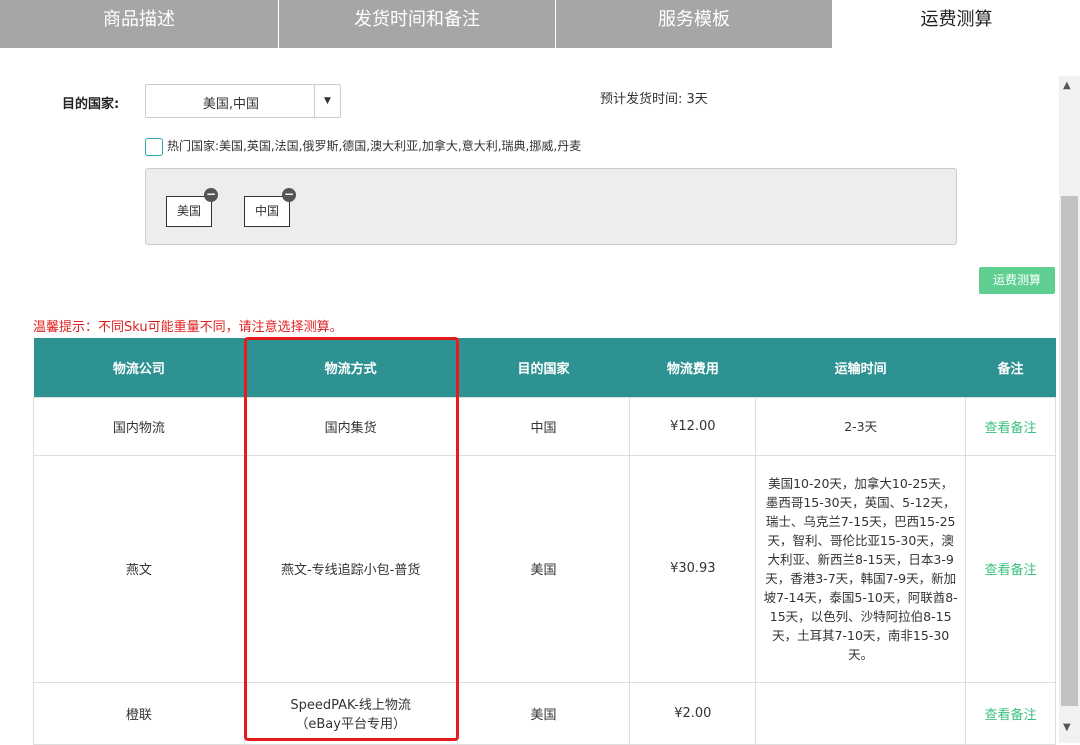 The image size is (1080, 745). I want to click on cell-method: 燕文-专线追踪小包-普货, so click(350, 568).